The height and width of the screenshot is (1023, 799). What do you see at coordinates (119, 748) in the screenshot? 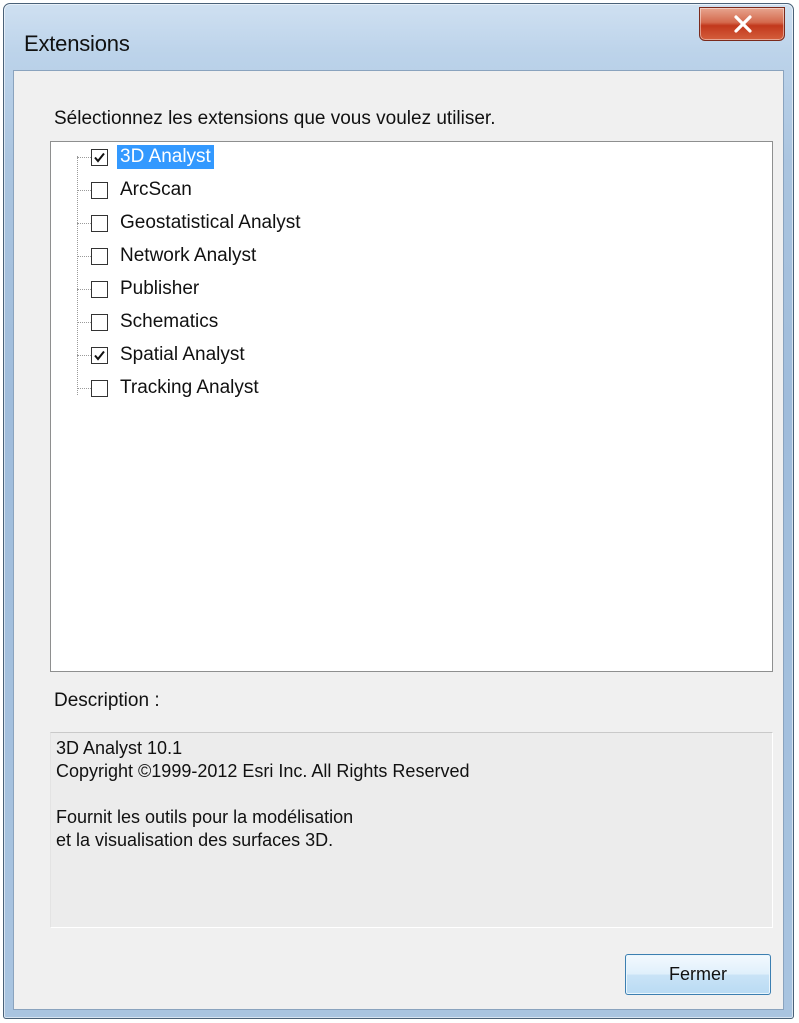
I see `description-line: 3D Analyst 10.1` at bounding box center [119, 748].